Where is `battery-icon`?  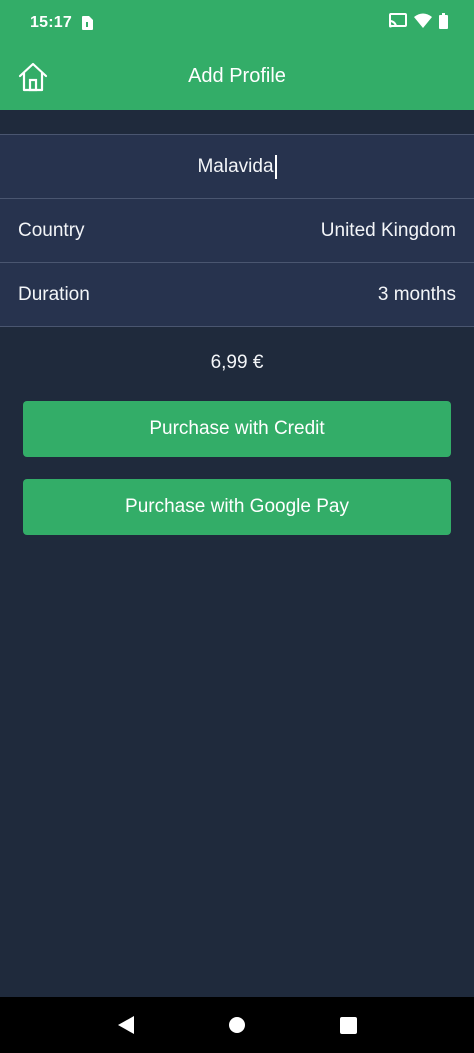 battery-icon is located at coordinates (443, 23).